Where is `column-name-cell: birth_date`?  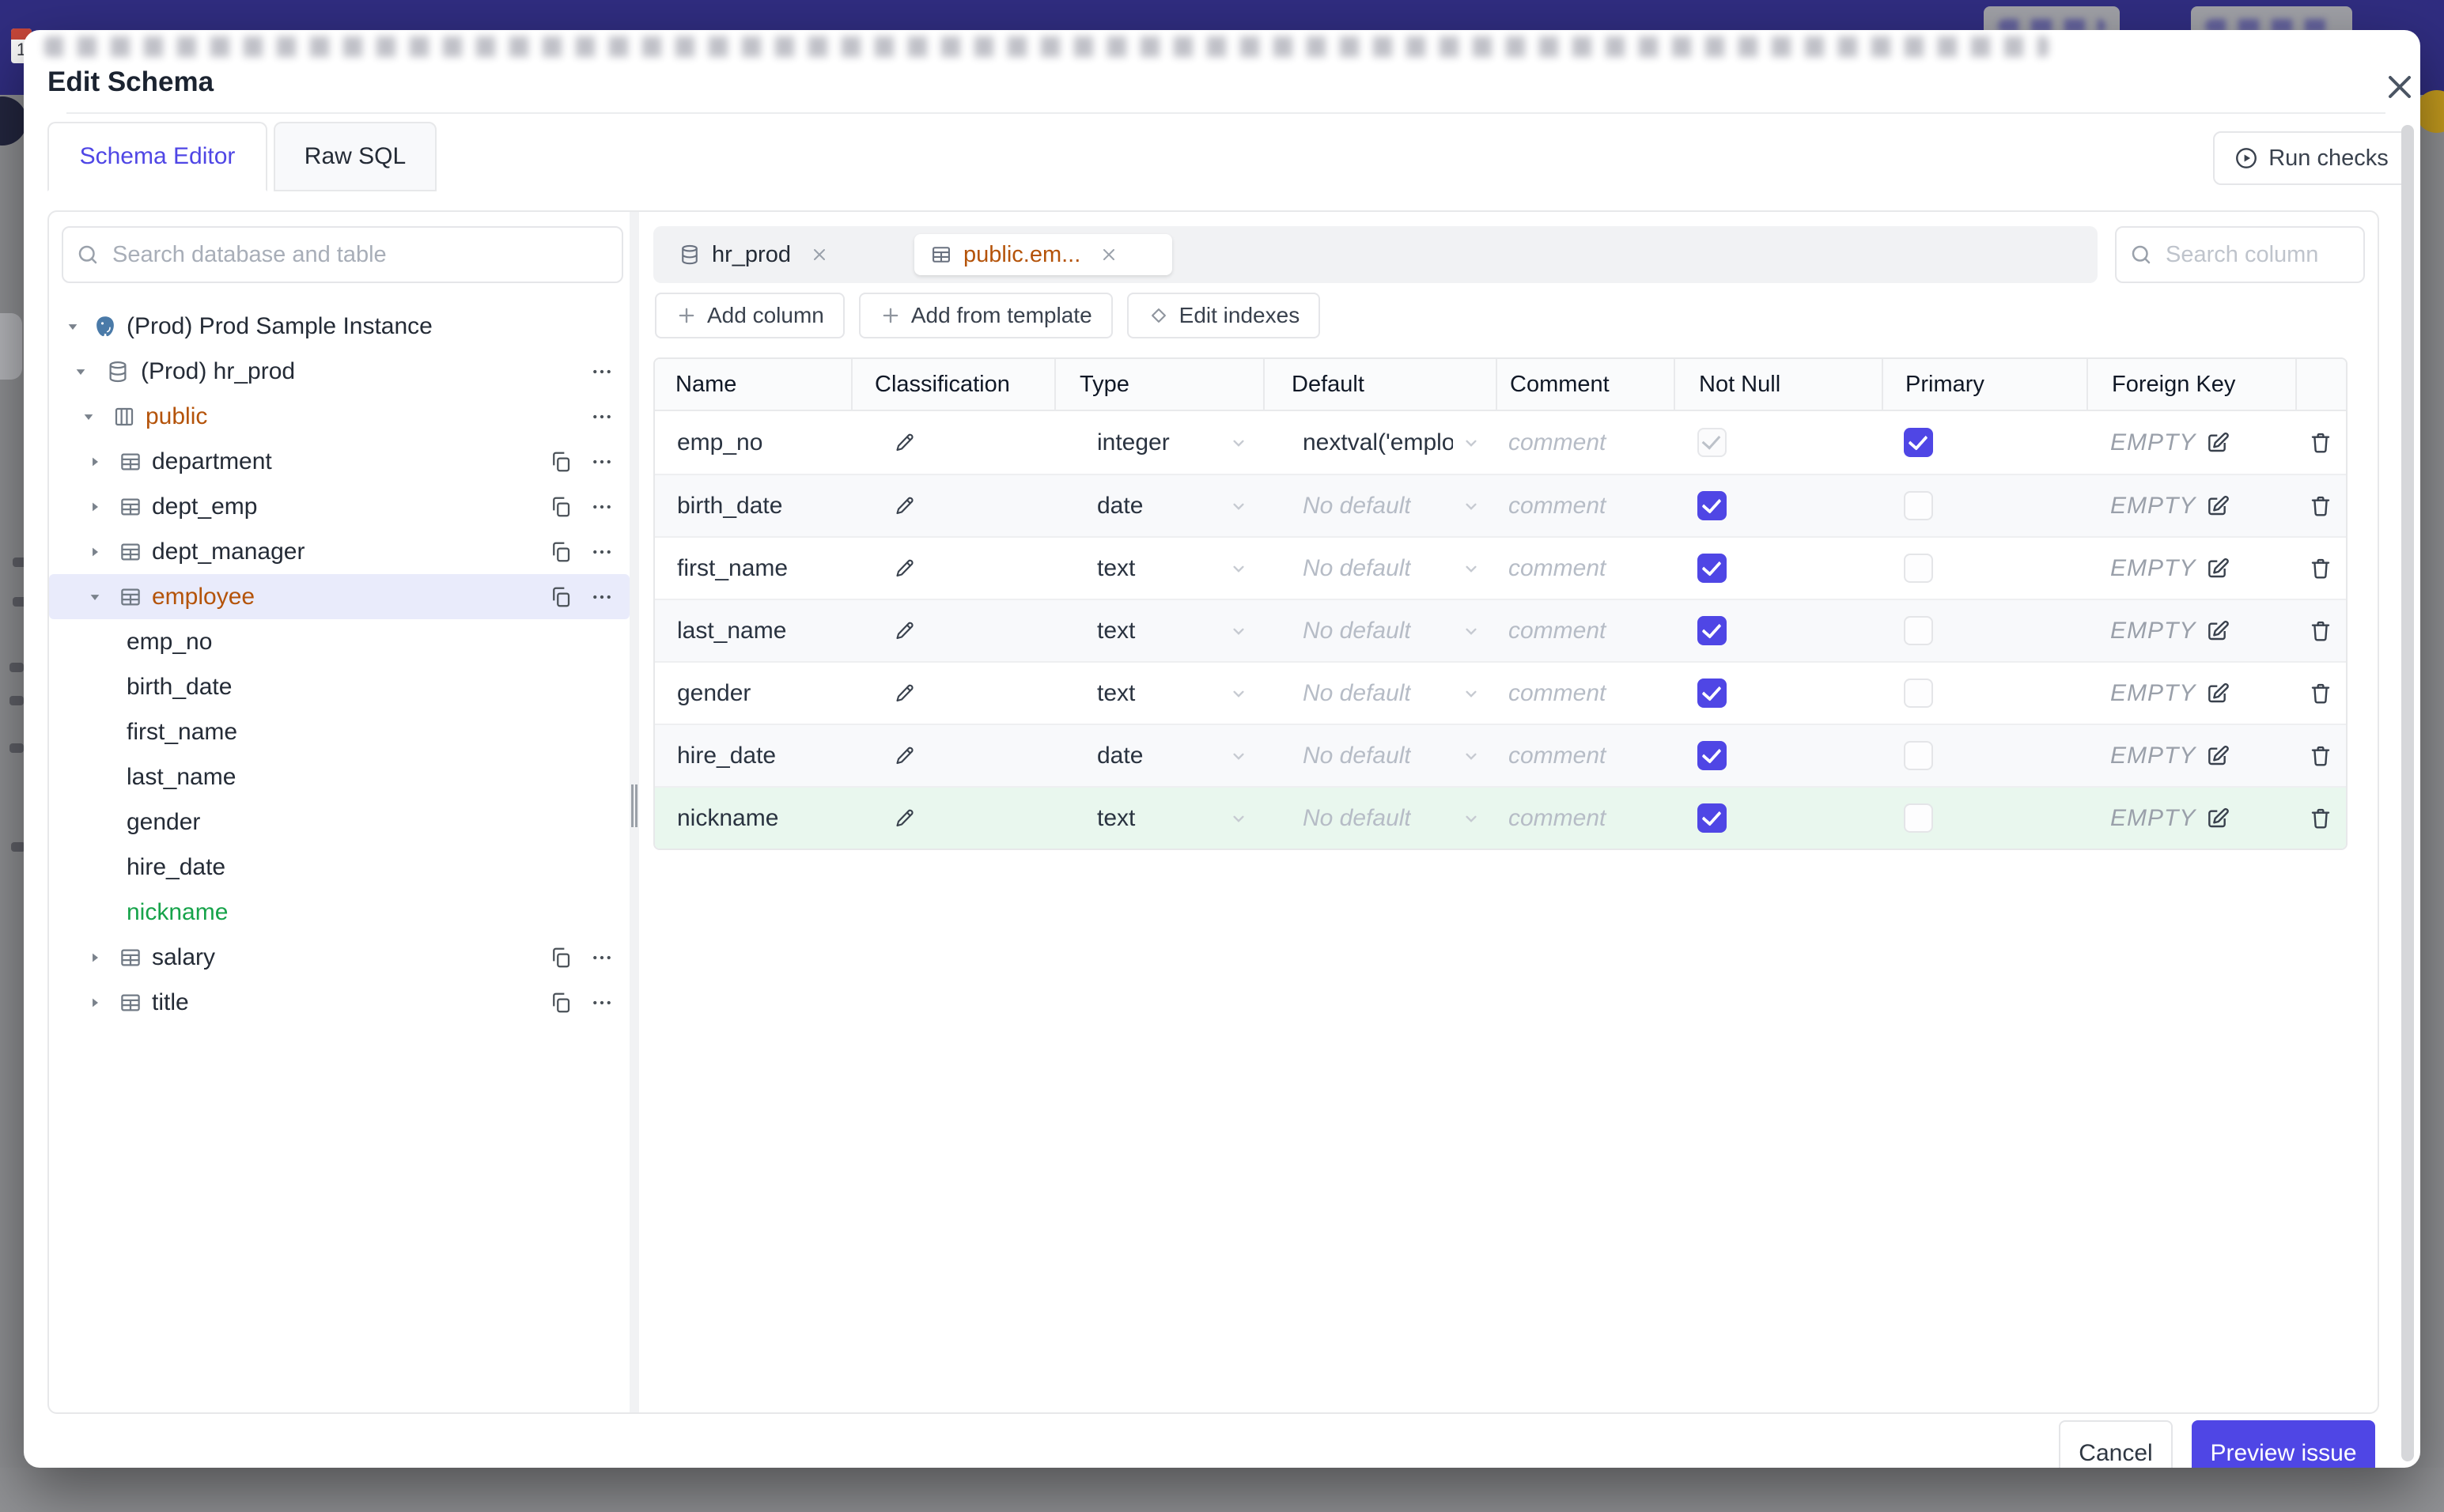
column-name-cell: birth_date is located at coordinates (753, 506).